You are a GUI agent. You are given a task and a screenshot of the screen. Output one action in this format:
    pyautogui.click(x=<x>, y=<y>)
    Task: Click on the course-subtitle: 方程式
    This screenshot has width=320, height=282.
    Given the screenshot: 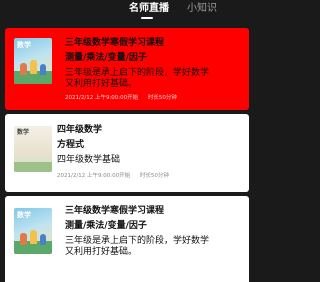 What is the action you would take?
    pyautogui.click(x=71, y=145)
    